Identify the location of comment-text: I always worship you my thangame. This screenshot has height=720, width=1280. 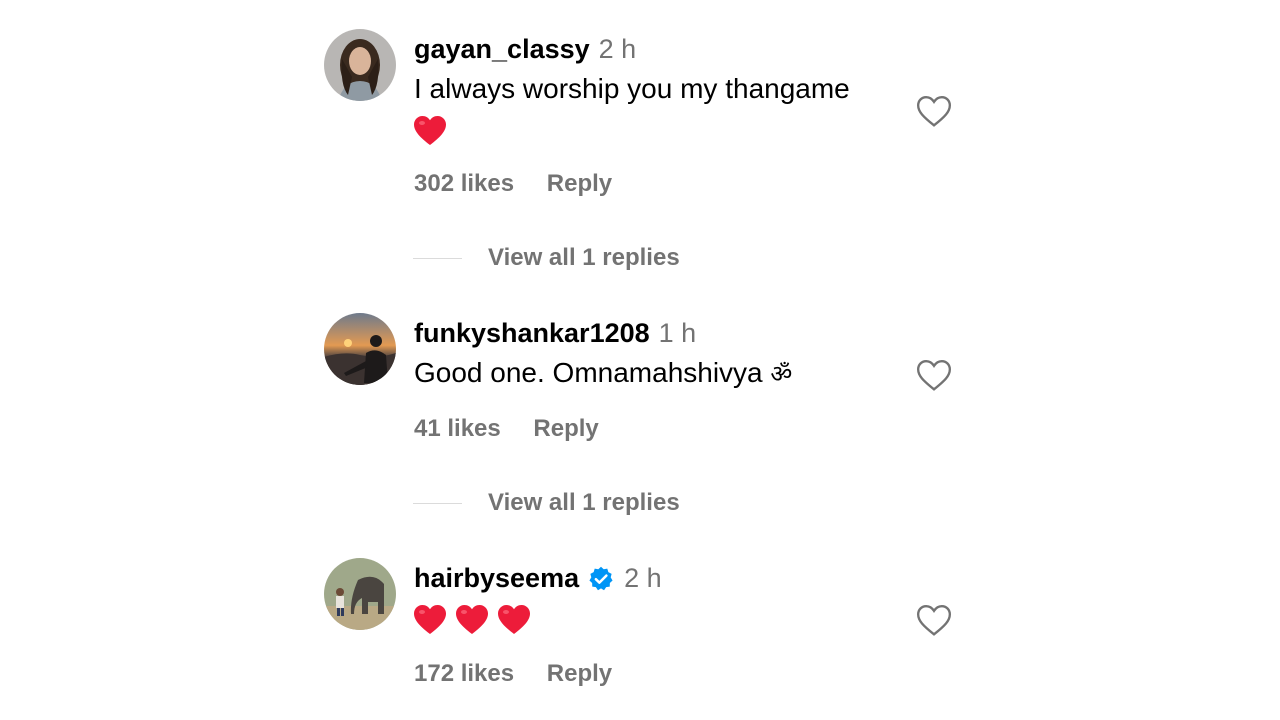
(632, 88).